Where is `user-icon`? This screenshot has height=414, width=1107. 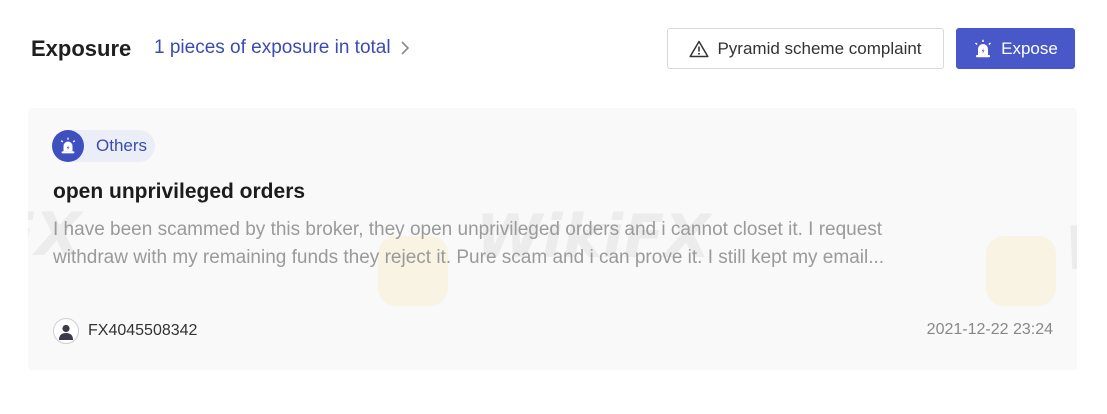
user-icon is located at coordinates (66, 331).